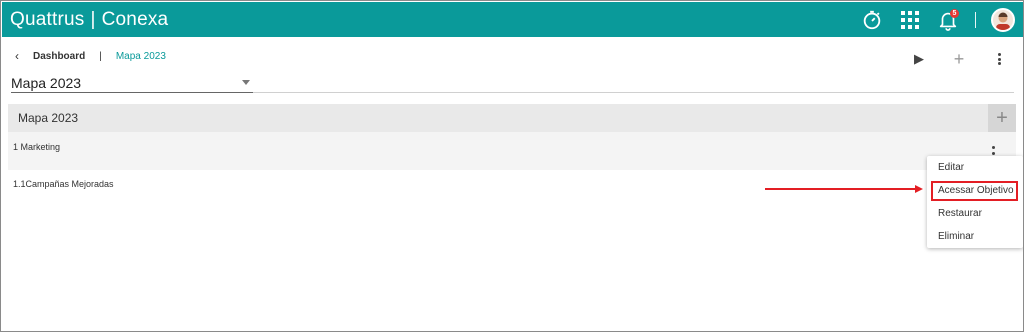 Image resolution: width=1024 pixels, height=332 pixels. I want to click on brand-name: Quattrus, so click(47, 19).